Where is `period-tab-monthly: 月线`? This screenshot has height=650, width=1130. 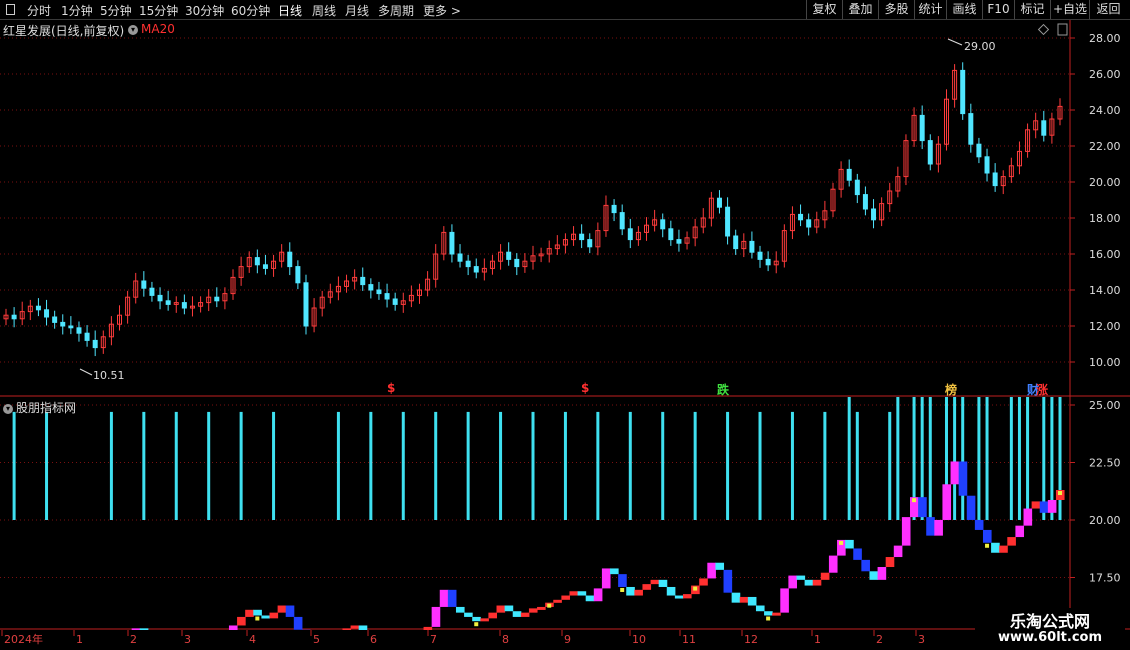 period-tab-monthly: 月线 is located at coordinates (357, 10).